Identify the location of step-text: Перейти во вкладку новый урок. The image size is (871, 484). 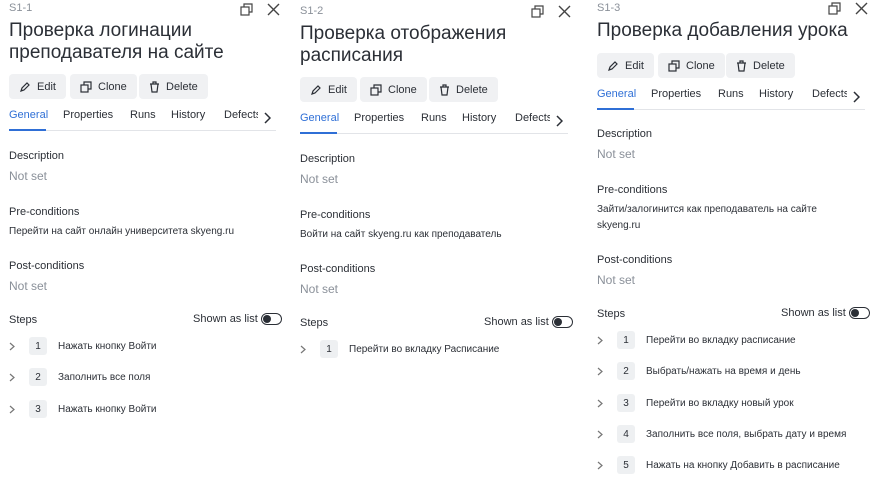
(720, 403).